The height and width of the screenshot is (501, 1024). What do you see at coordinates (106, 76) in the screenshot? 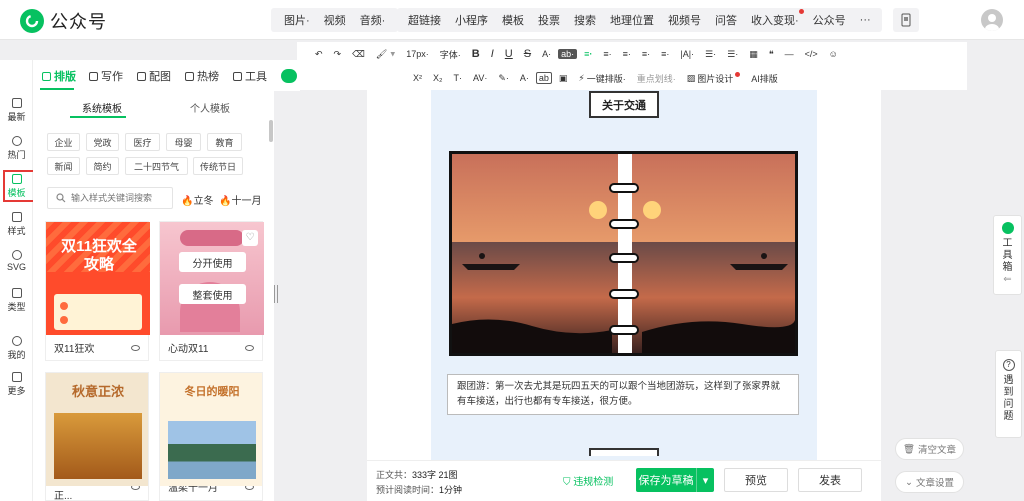
I see `tab-writing: 写作` at bounding box center [106, 76].